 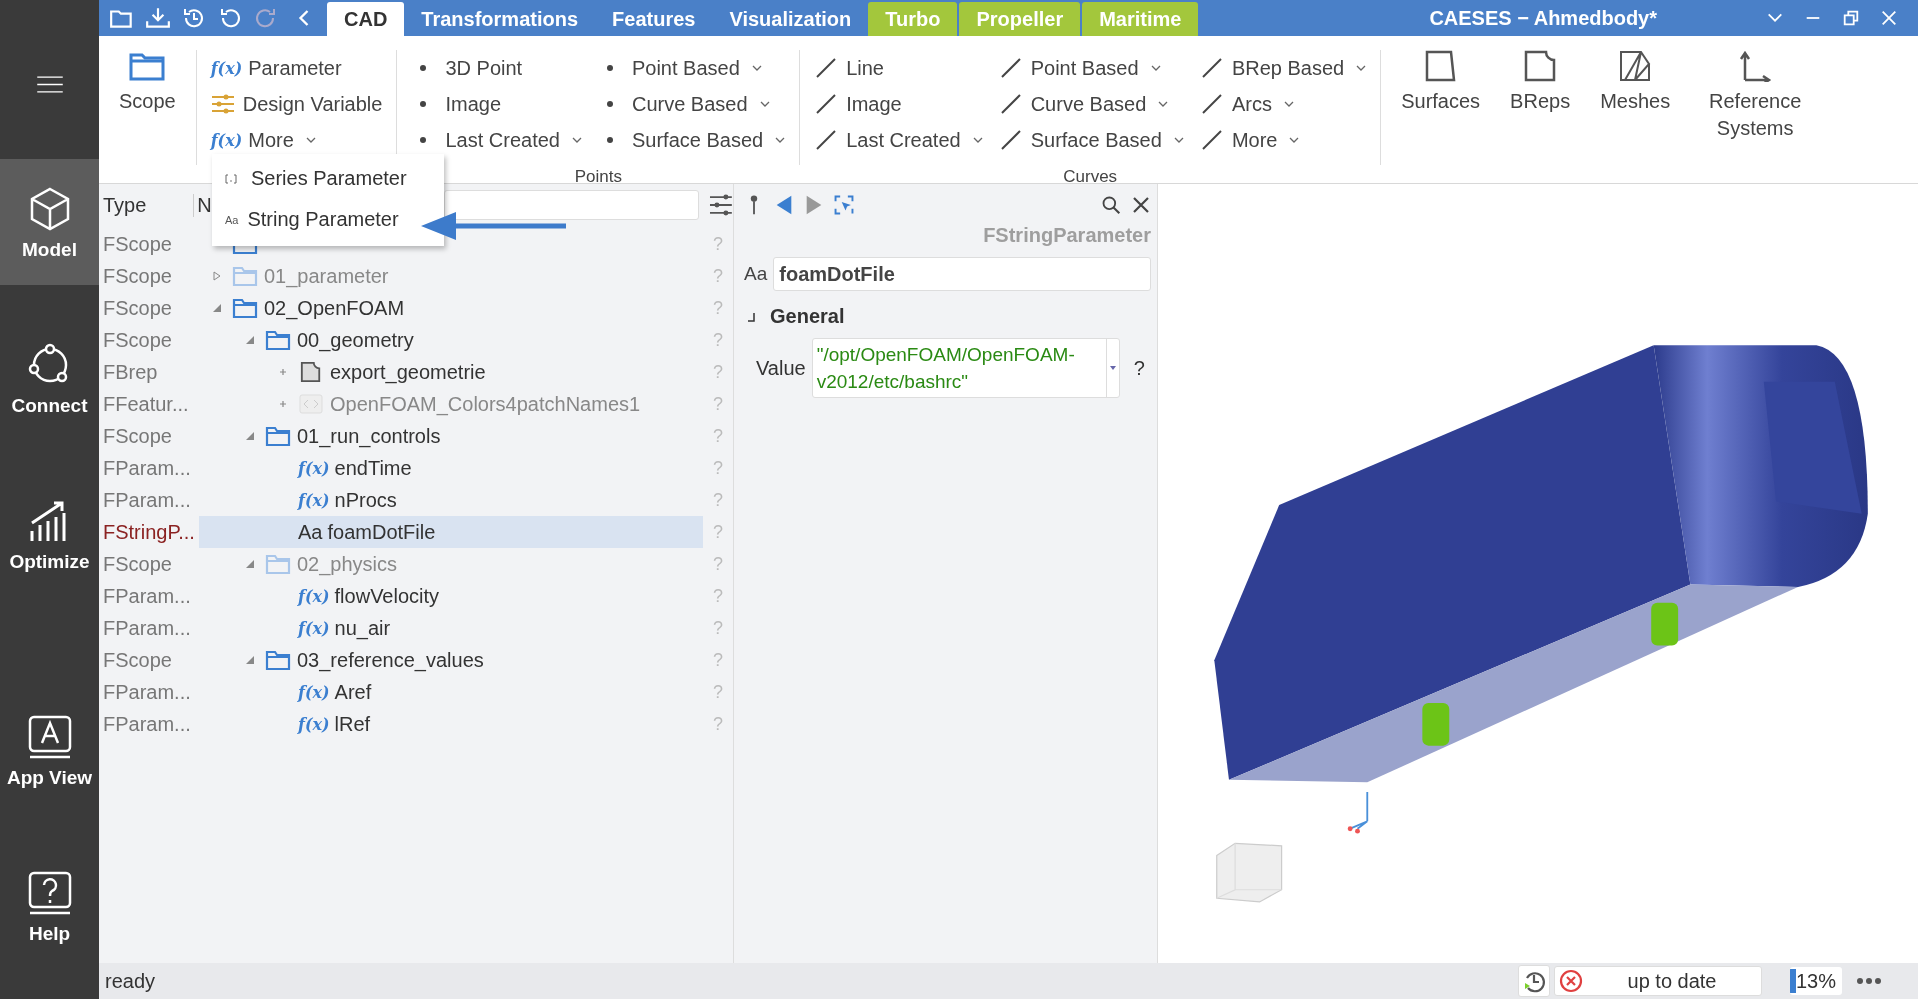 I want to click on status-message: ready, so click(x=130, y=981).